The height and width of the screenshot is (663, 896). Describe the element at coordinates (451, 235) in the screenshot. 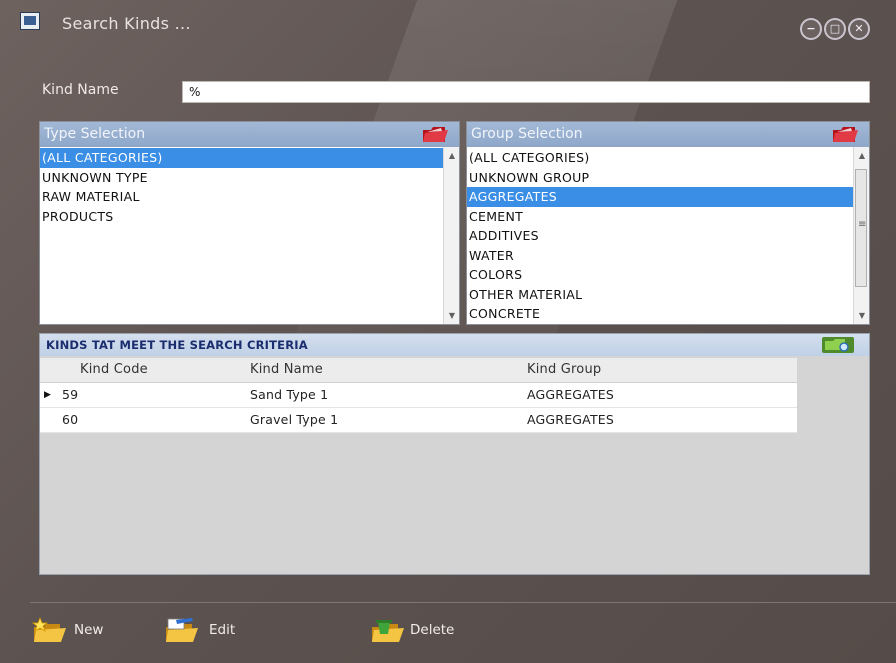

I see `type-selection-scrollbar: ▲ ▼` at that location.